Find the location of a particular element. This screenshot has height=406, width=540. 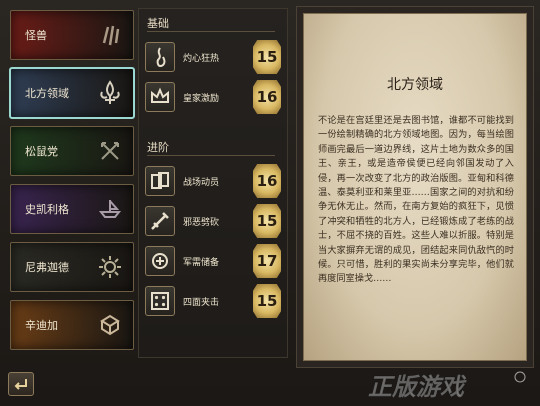

skill-row: 皇家激励 16 is located at coordinates (213, 97).